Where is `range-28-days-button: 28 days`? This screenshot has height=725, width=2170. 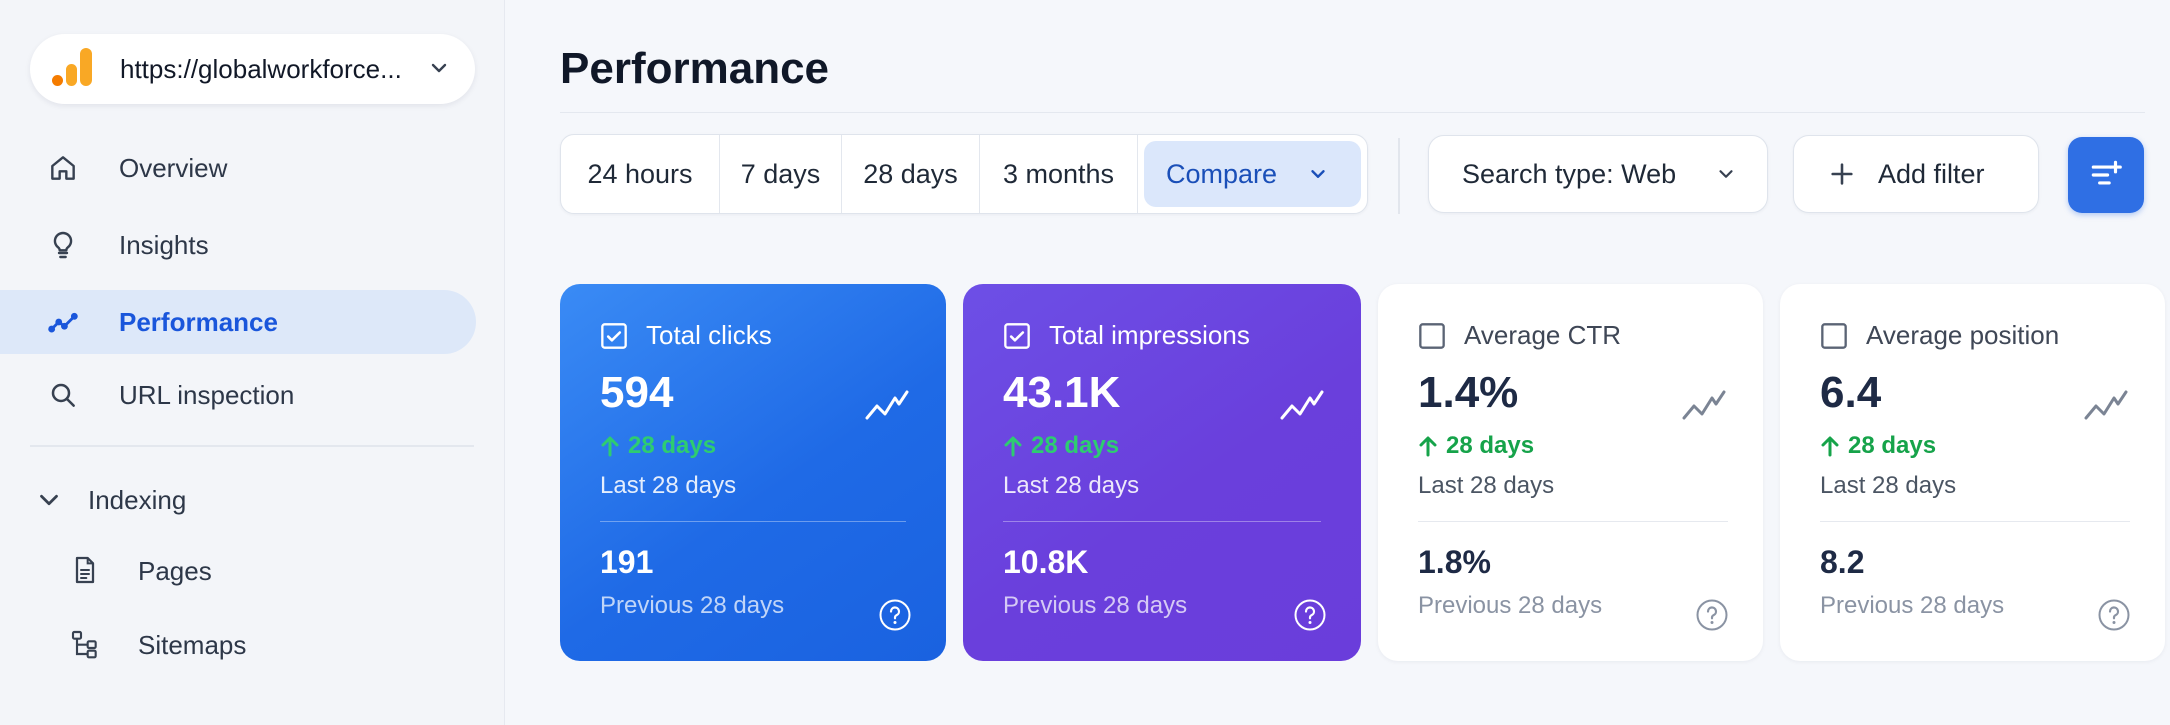 range-28-days-button: 28 days is located at coordinates (911, 174).